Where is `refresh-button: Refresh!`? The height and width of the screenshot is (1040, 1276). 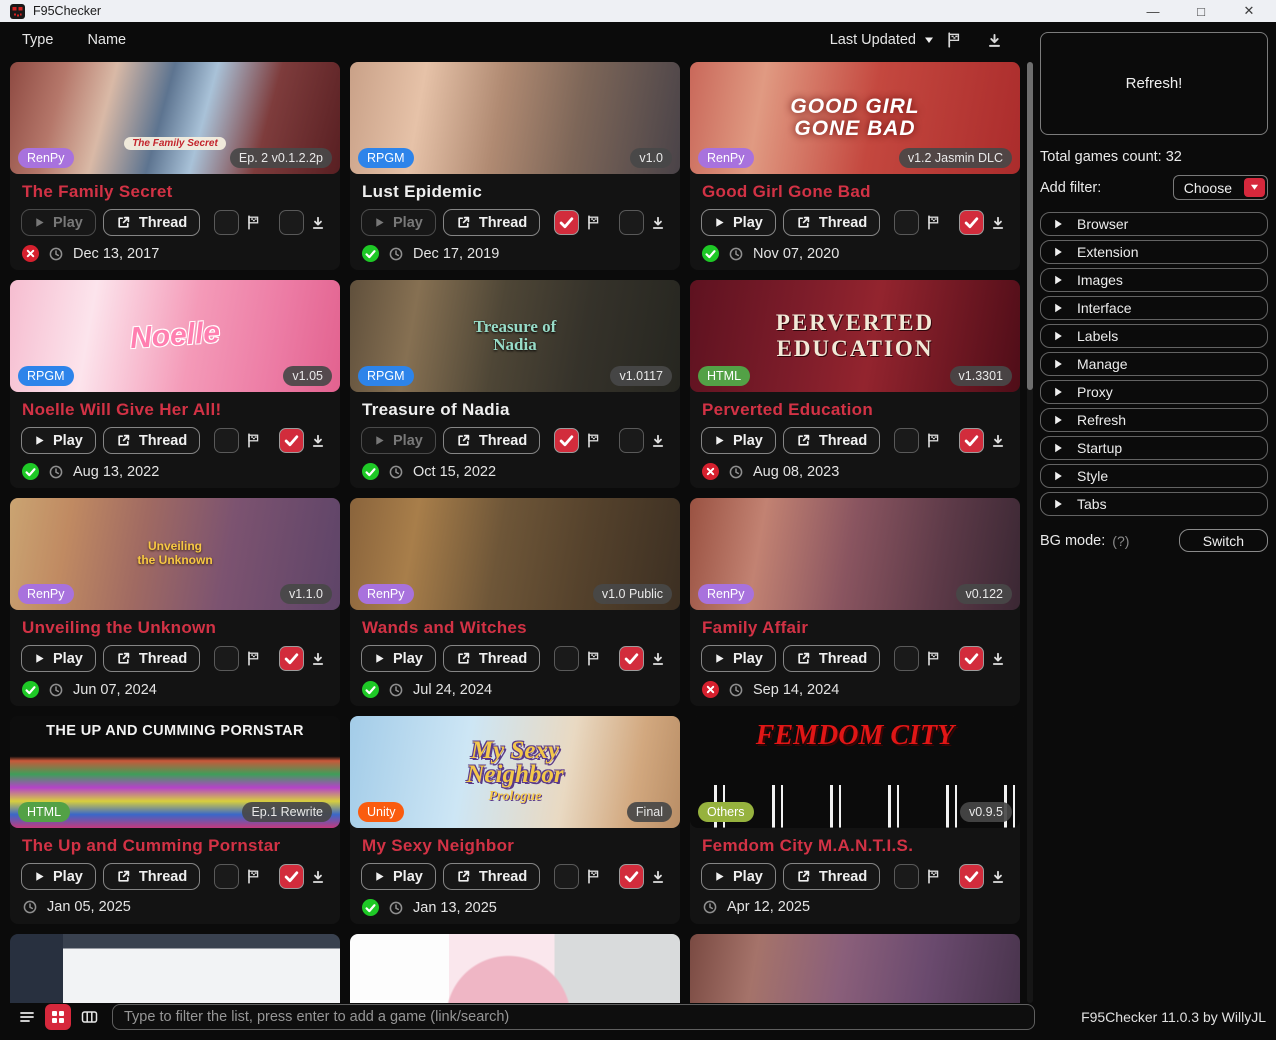 refresh-button: Refresh! is located at coordinates (1154, 83).